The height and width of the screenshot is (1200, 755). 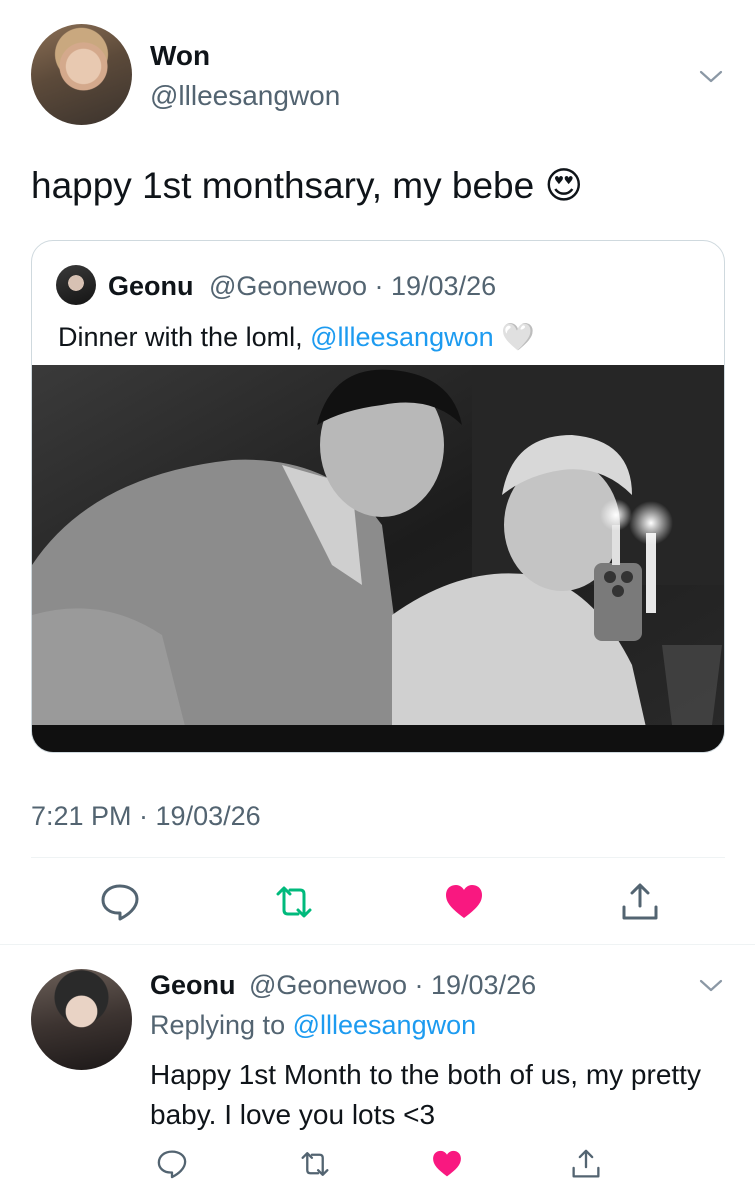 What do you see at coordinates (711, 76) in the screenshot?
I see `chevron-down-icon` at bounding box center [711, 76].